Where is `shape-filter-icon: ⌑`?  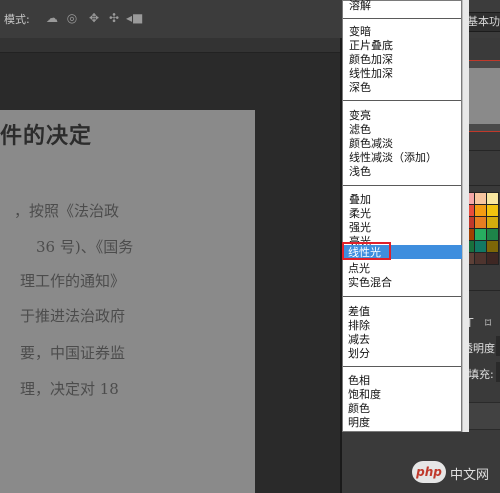 shape-filter-icon: ⌑ is located at coordinates (491, 323).